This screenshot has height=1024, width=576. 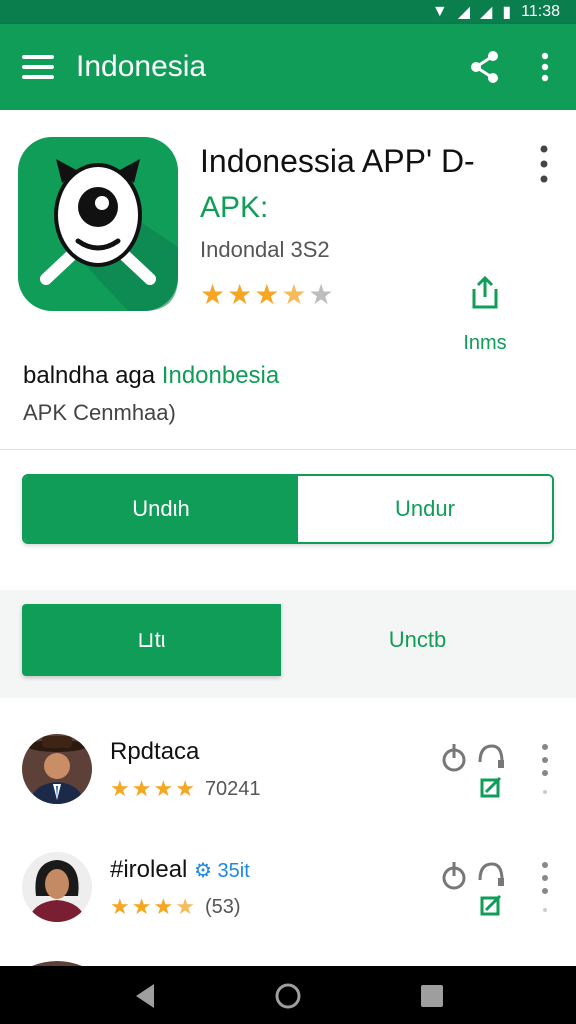 I want to click on review-item: #iroleal ⚙ 35it ★ ★ ★ ★ (53), so click(x=288, y=907).